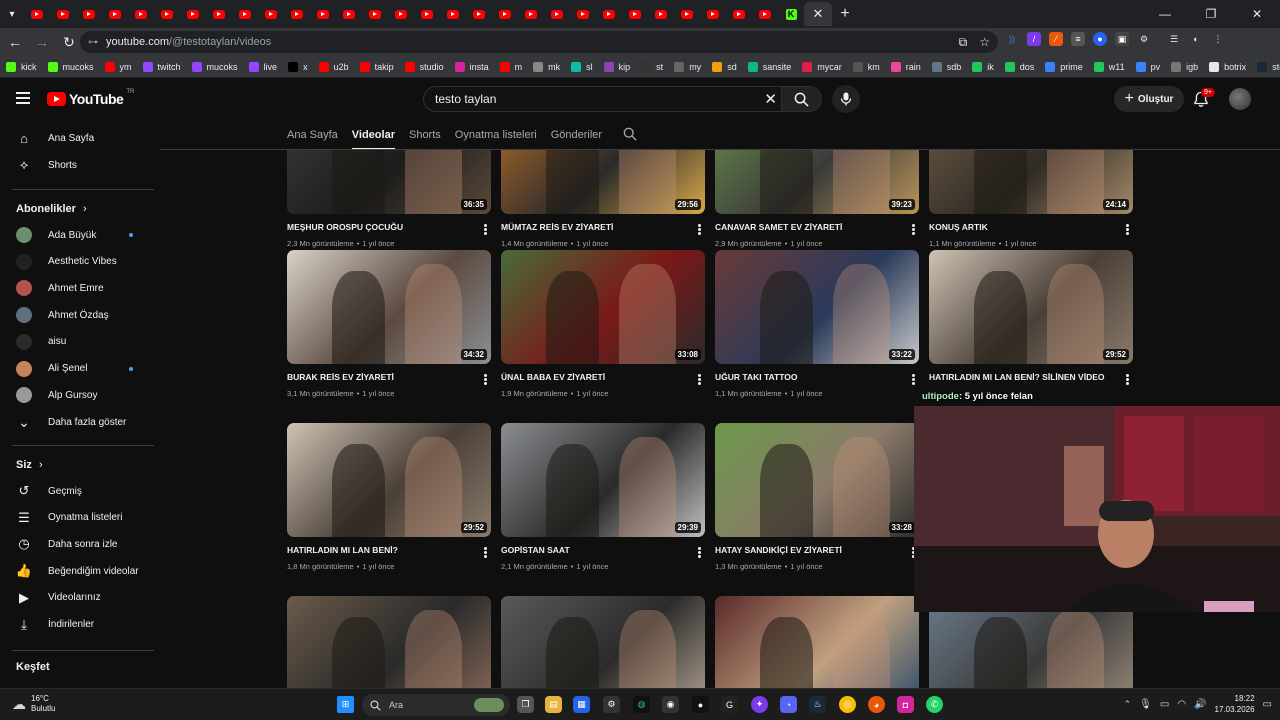 The height and width of the screenshot is (720, 1280). Describe the element at coordinates (373, 135) in the screenshot. I see `channel-tab: Videolar` at that location.